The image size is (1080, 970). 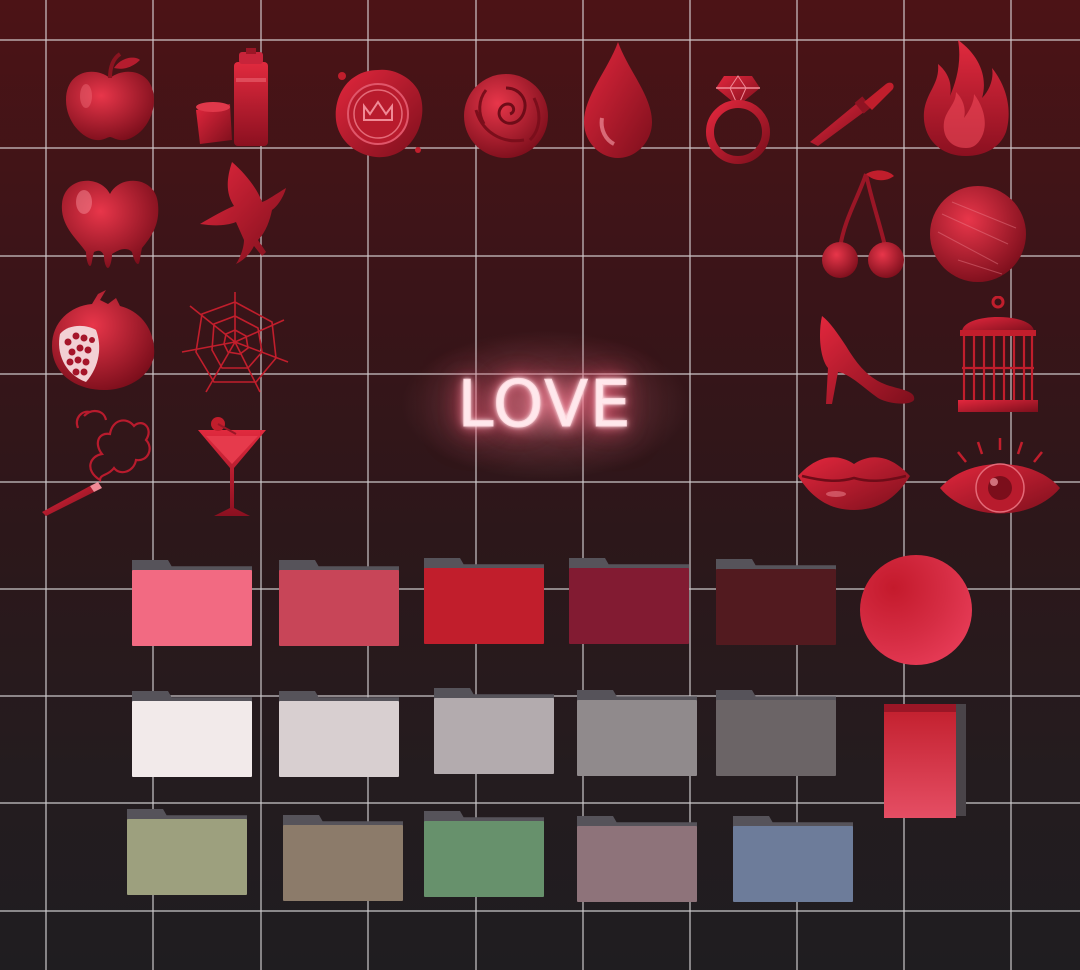 I want to click on wax-seal-icon, so click(x=379, y=113).